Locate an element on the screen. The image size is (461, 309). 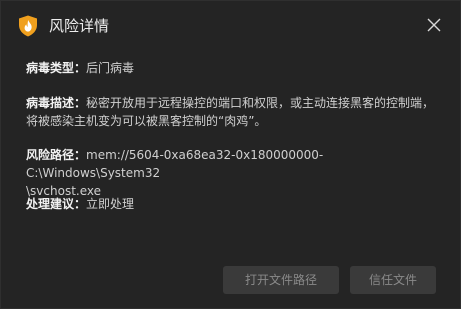
risk-path-label: 风险路径： is located at coordinates (56, 155).